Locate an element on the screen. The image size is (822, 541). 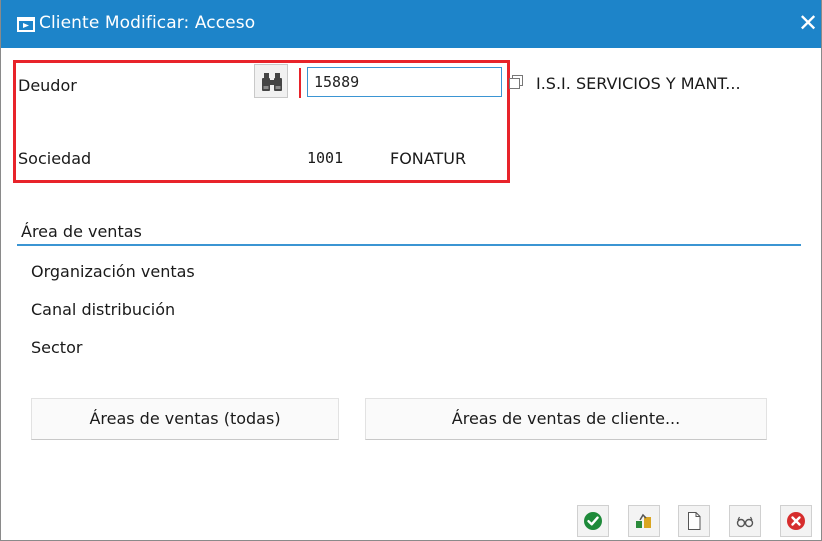
search-button is located at coordinates (271, 81).